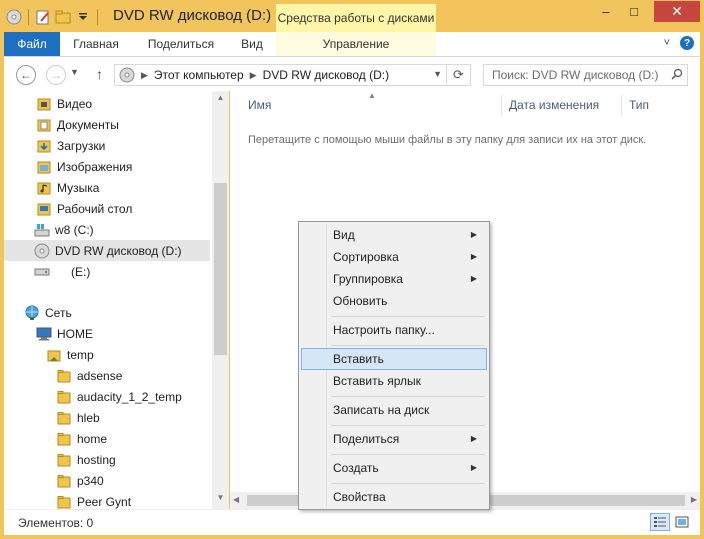 The image size is (704, 539). Describe the element at coordinates (679, 43) in the screenshot. I see `ribbon-controls: ˅ ?` at that location.